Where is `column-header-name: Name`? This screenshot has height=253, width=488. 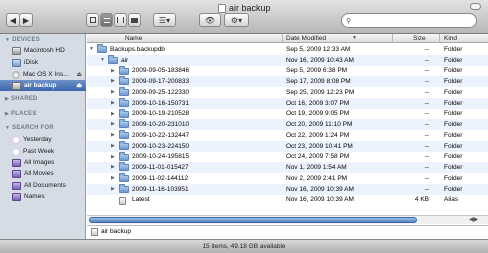 column-header-name: Name is located at coordinates (133, 38).